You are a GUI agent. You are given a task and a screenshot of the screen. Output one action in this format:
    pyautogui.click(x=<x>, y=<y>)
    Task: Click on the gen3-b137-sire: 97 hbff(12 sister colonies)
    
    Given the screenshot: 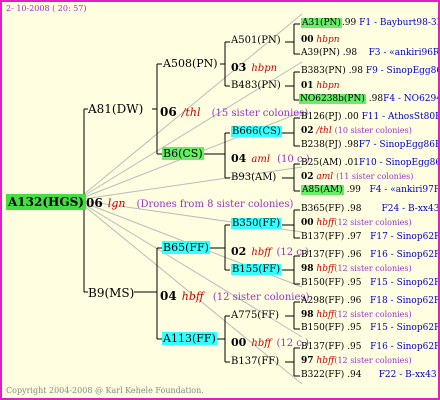 What is the action you would take?
    pyautogui.click(x=356, y=361)
    